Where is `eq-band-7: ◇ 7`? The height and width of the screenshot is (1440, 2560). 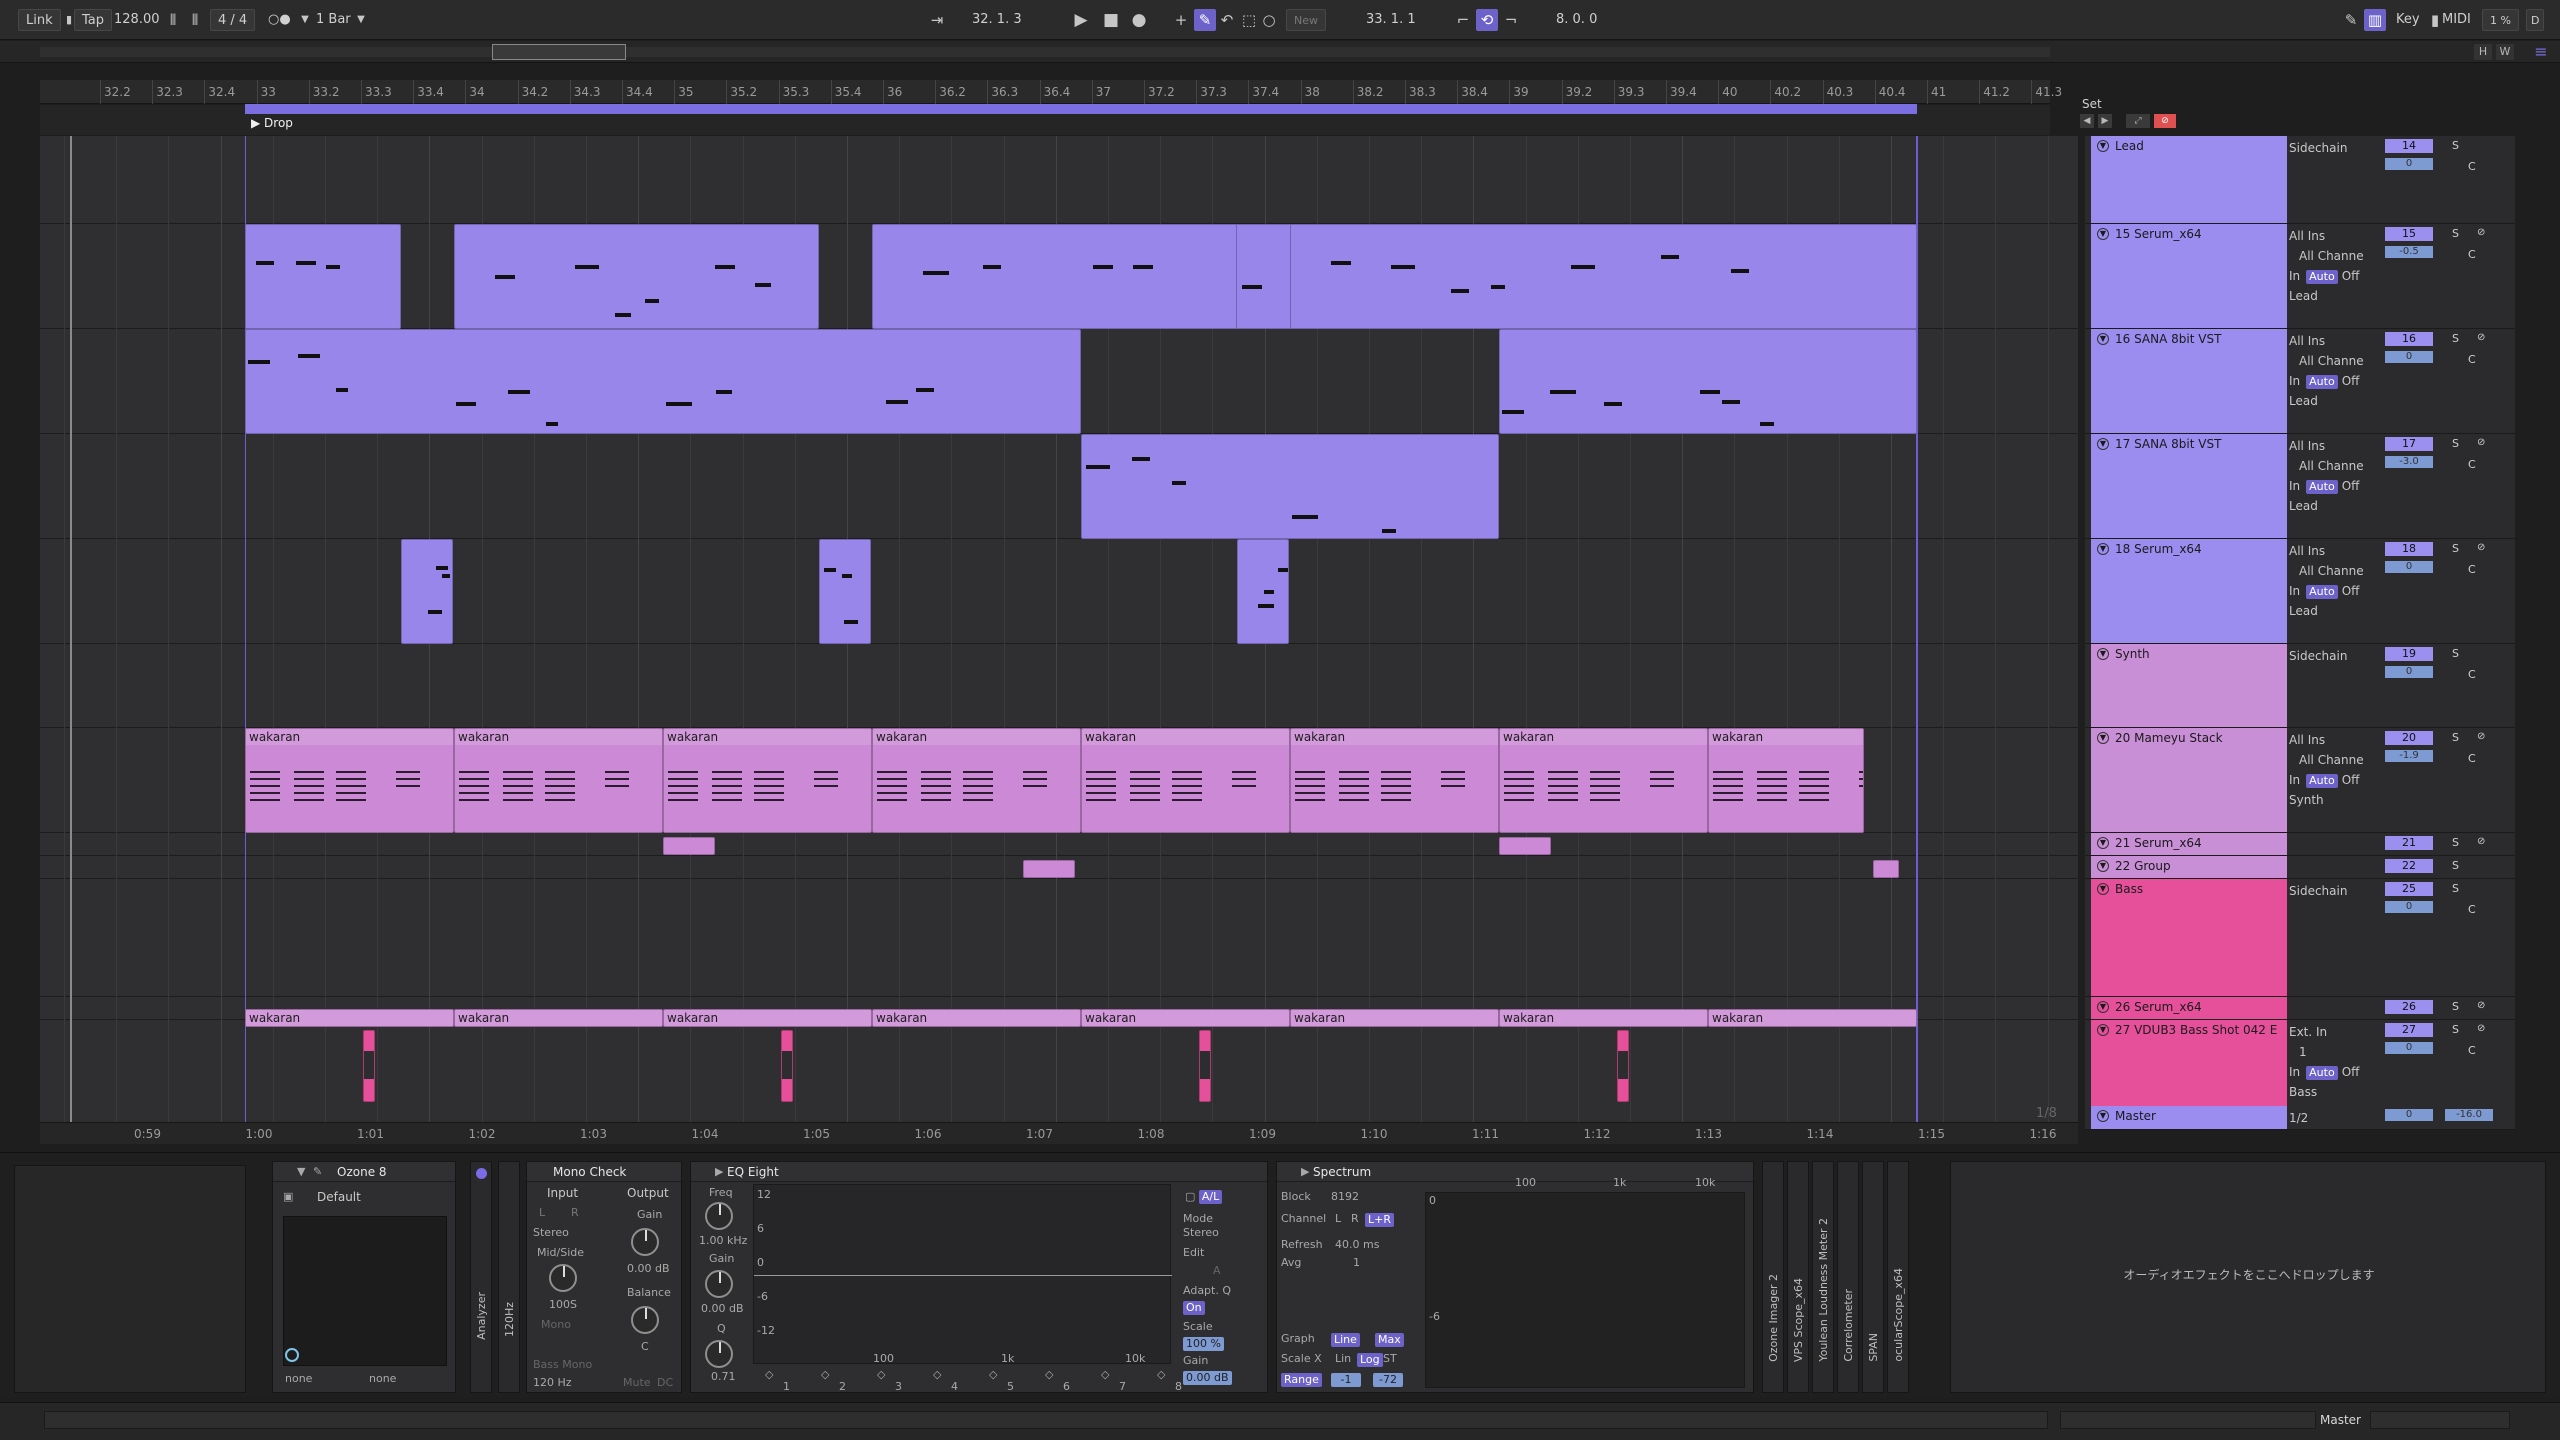 eq-band-7: ◇ 7 is located at coordinates (1125, 1380).